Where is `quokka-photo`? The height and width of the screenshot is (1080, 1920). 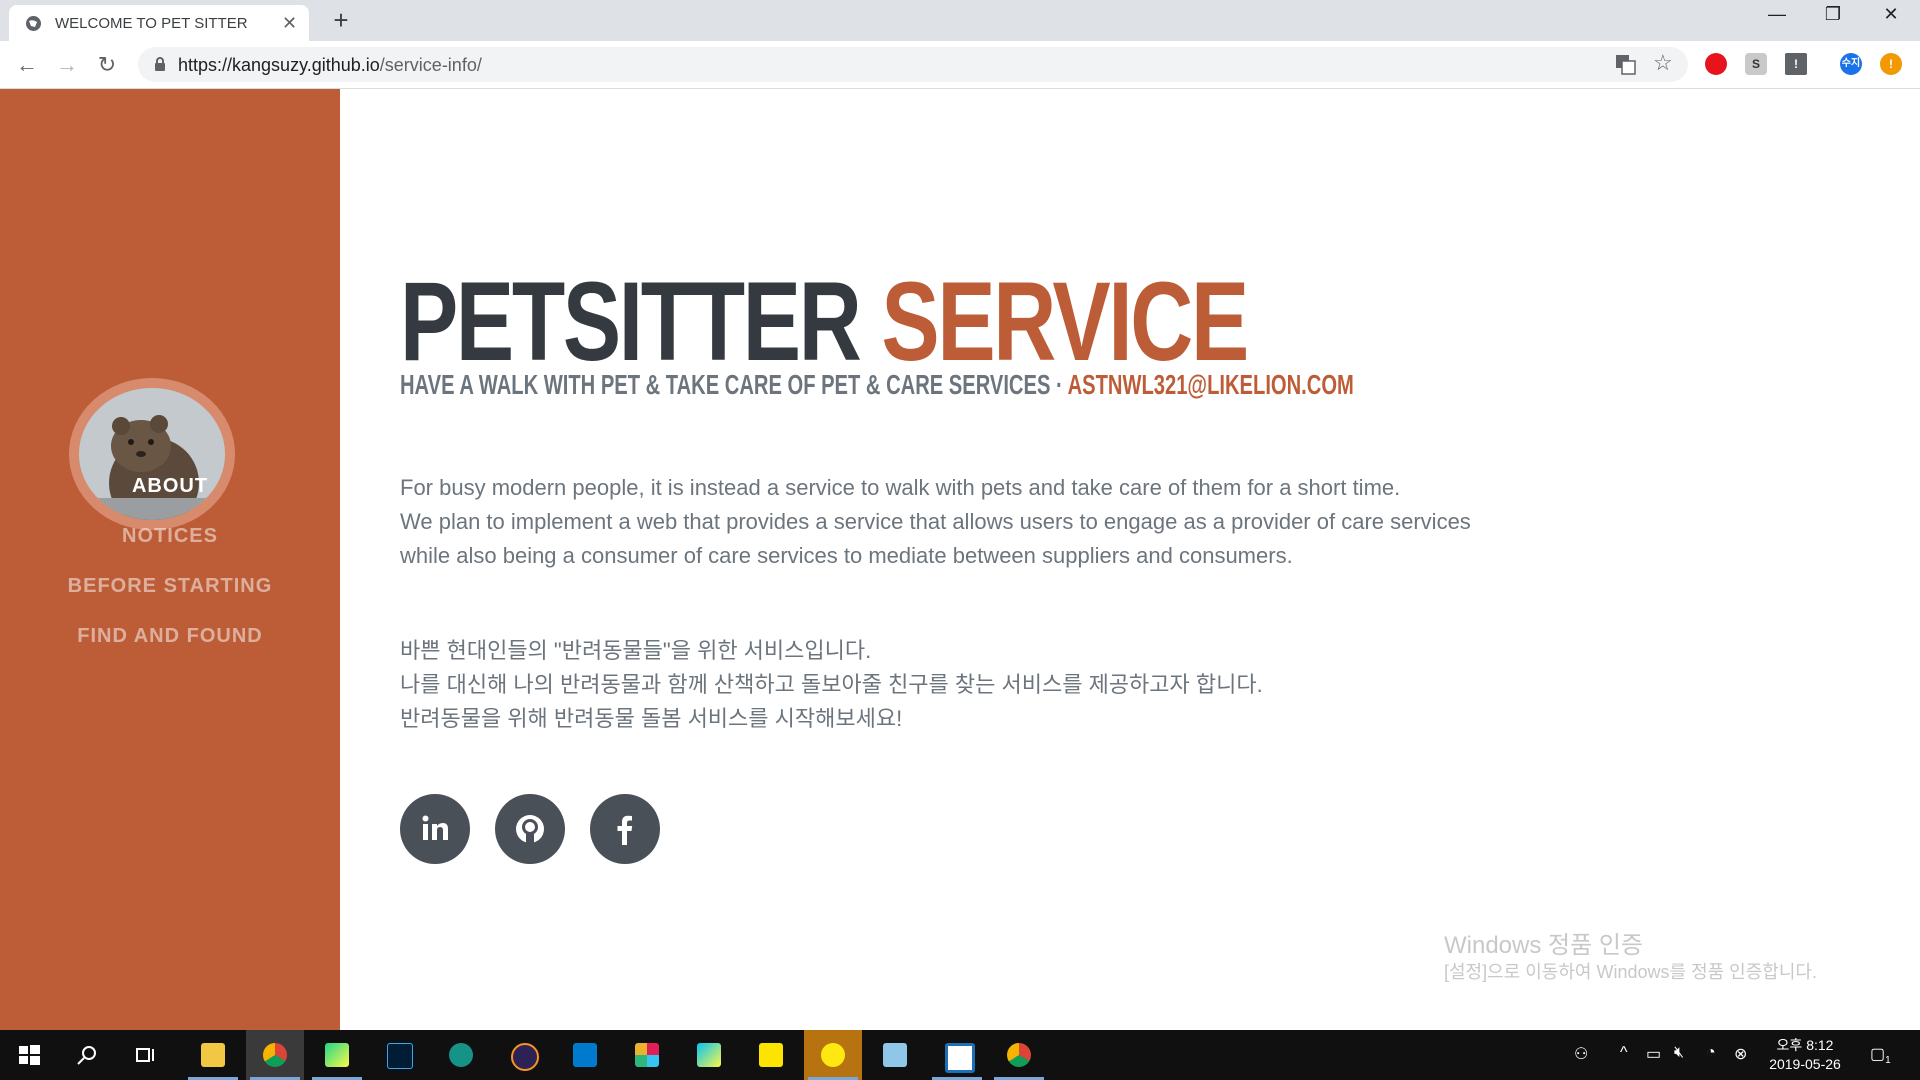
quokka-photo is located at coordinates (152, 454).